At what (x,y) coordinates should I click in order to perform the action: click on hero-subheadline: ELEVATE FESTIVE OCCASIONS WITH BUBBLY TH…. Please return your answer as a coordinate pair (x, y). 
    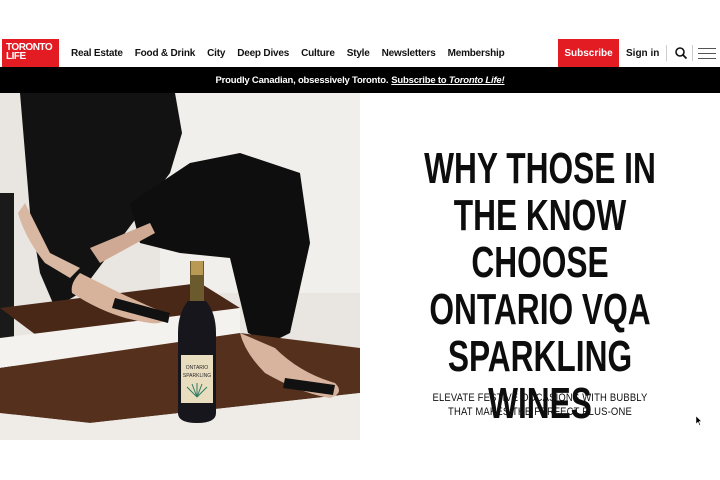
    Looking at the image, I should click on (540, 405).